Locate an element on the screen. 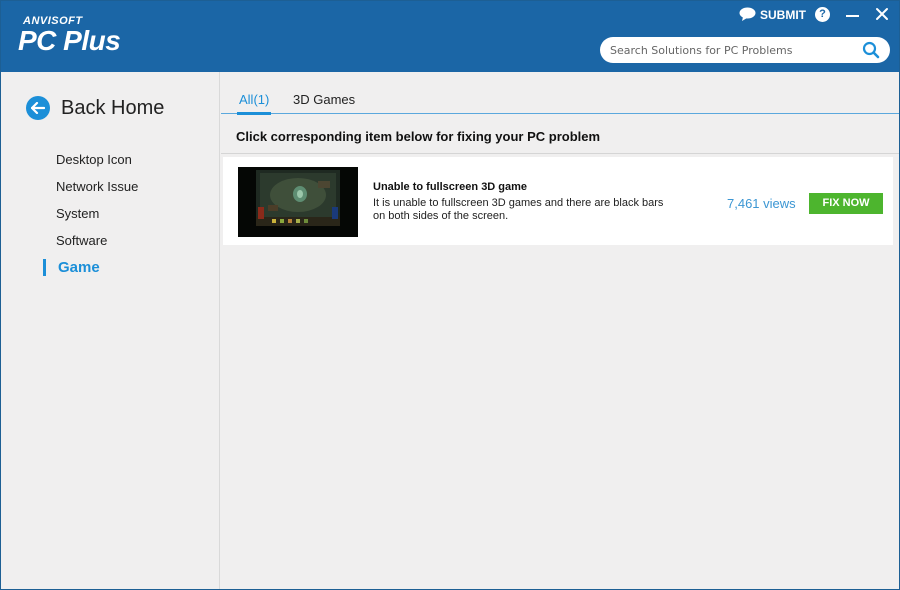 The image size is (900, 590). back-arrow-icon is located at coordinates (38, 108).